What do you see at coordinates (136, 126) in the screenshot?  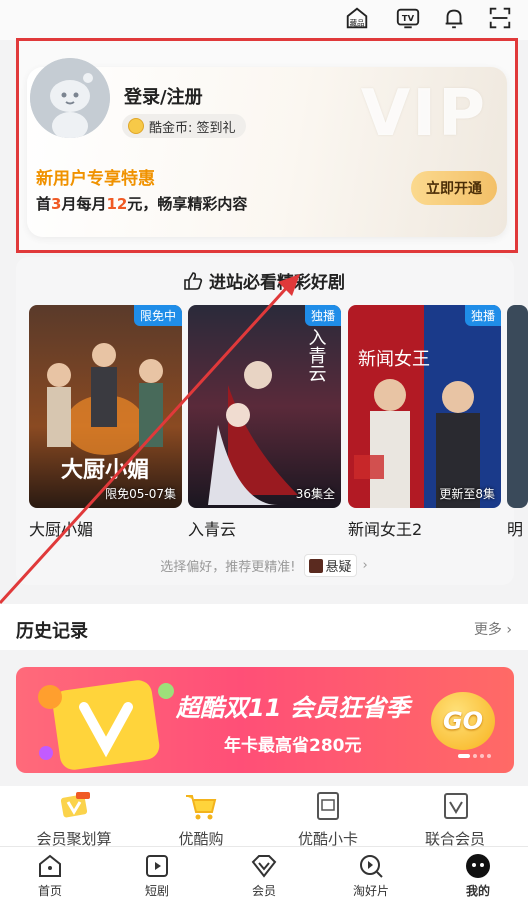 I see `coin-icon` at bounding box center [136, 126].